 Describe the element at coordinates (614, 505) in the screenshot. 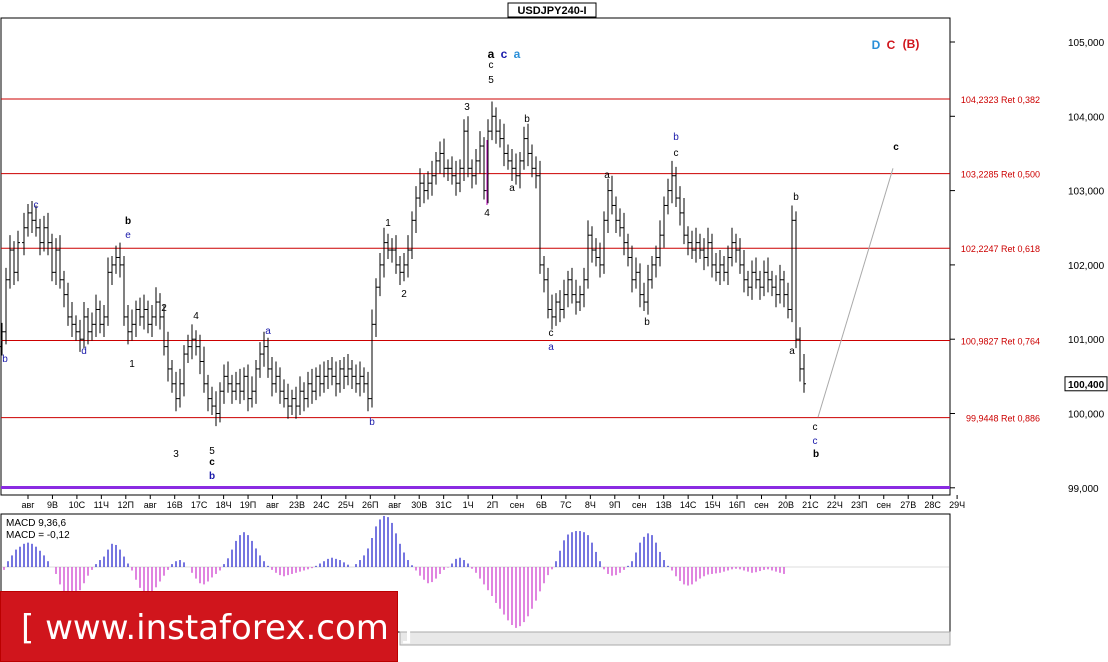

I see `time-tick-label: 9П` at that location.